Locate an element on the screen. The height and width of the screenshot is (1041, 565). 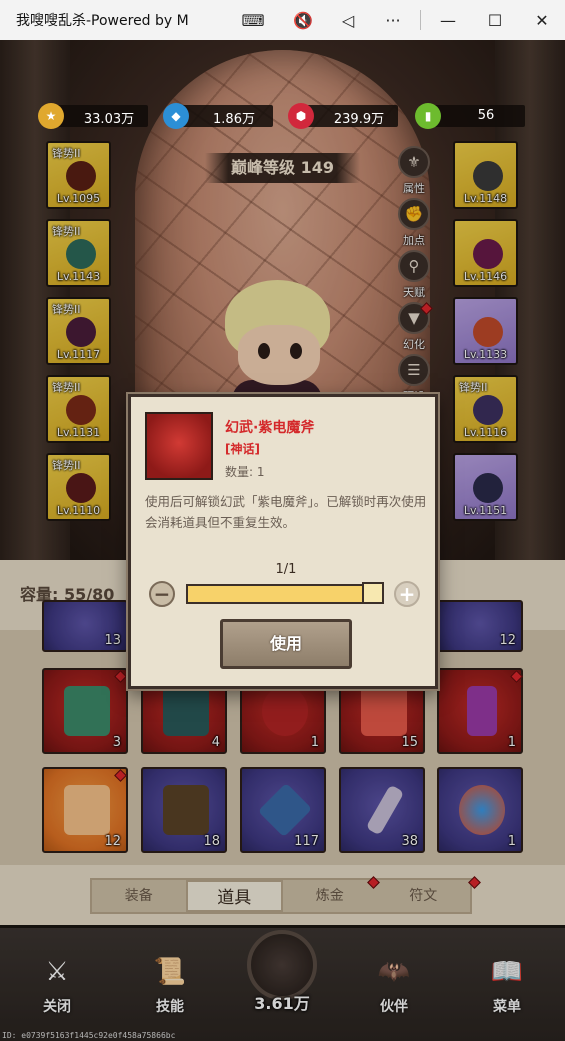
slider-fill is located at coordinates (284, 594).